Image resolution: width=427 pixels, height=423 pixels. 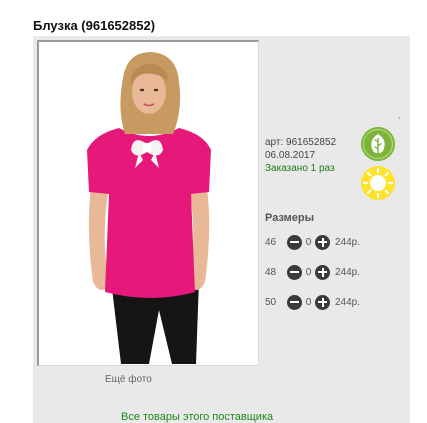 I want to click on article-number: арт: 961652852, so click(x=301, y=142).